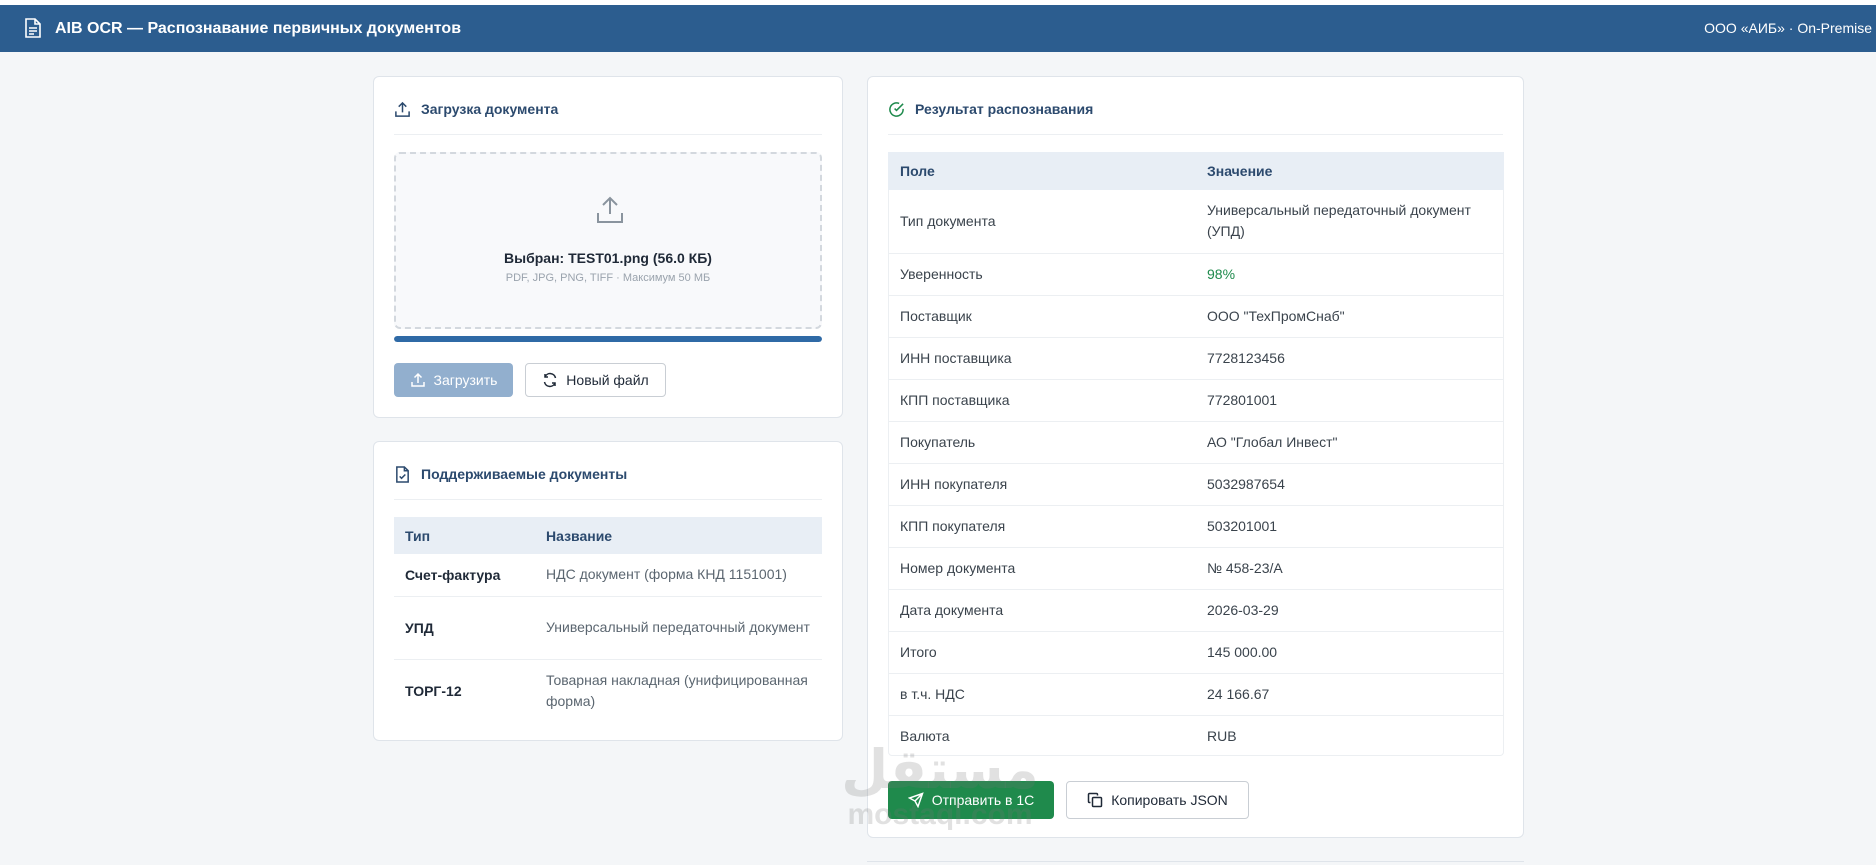 The image size is (1876, 865). I want to click on document-icon, so click(33, 28).